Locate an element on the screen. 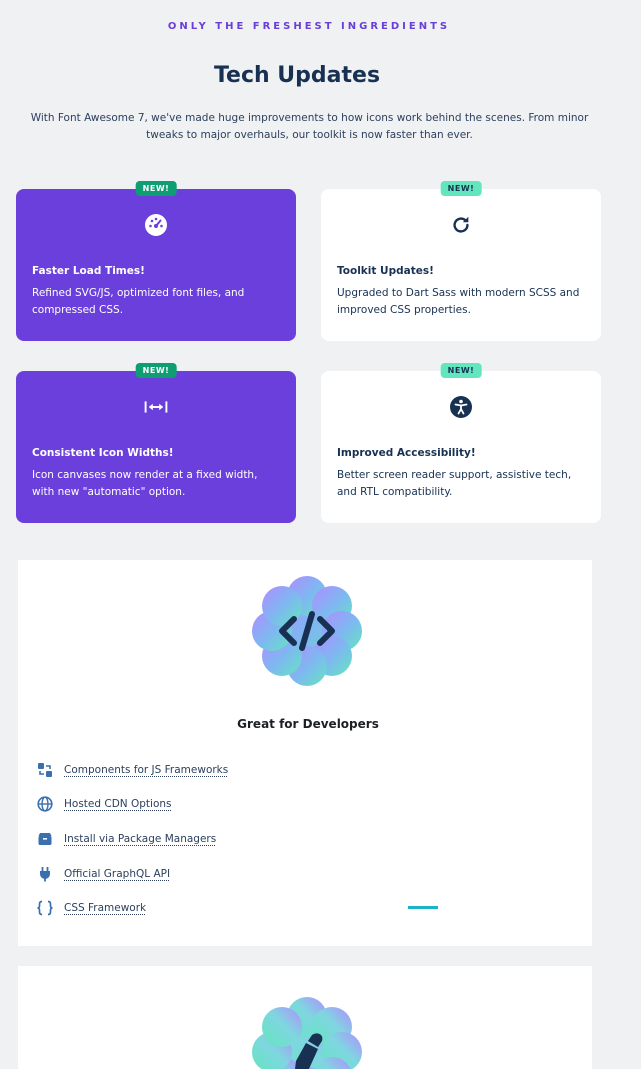 This screenshot has width=641, height=1069. plug-icon is located at coordinates (45, 874).